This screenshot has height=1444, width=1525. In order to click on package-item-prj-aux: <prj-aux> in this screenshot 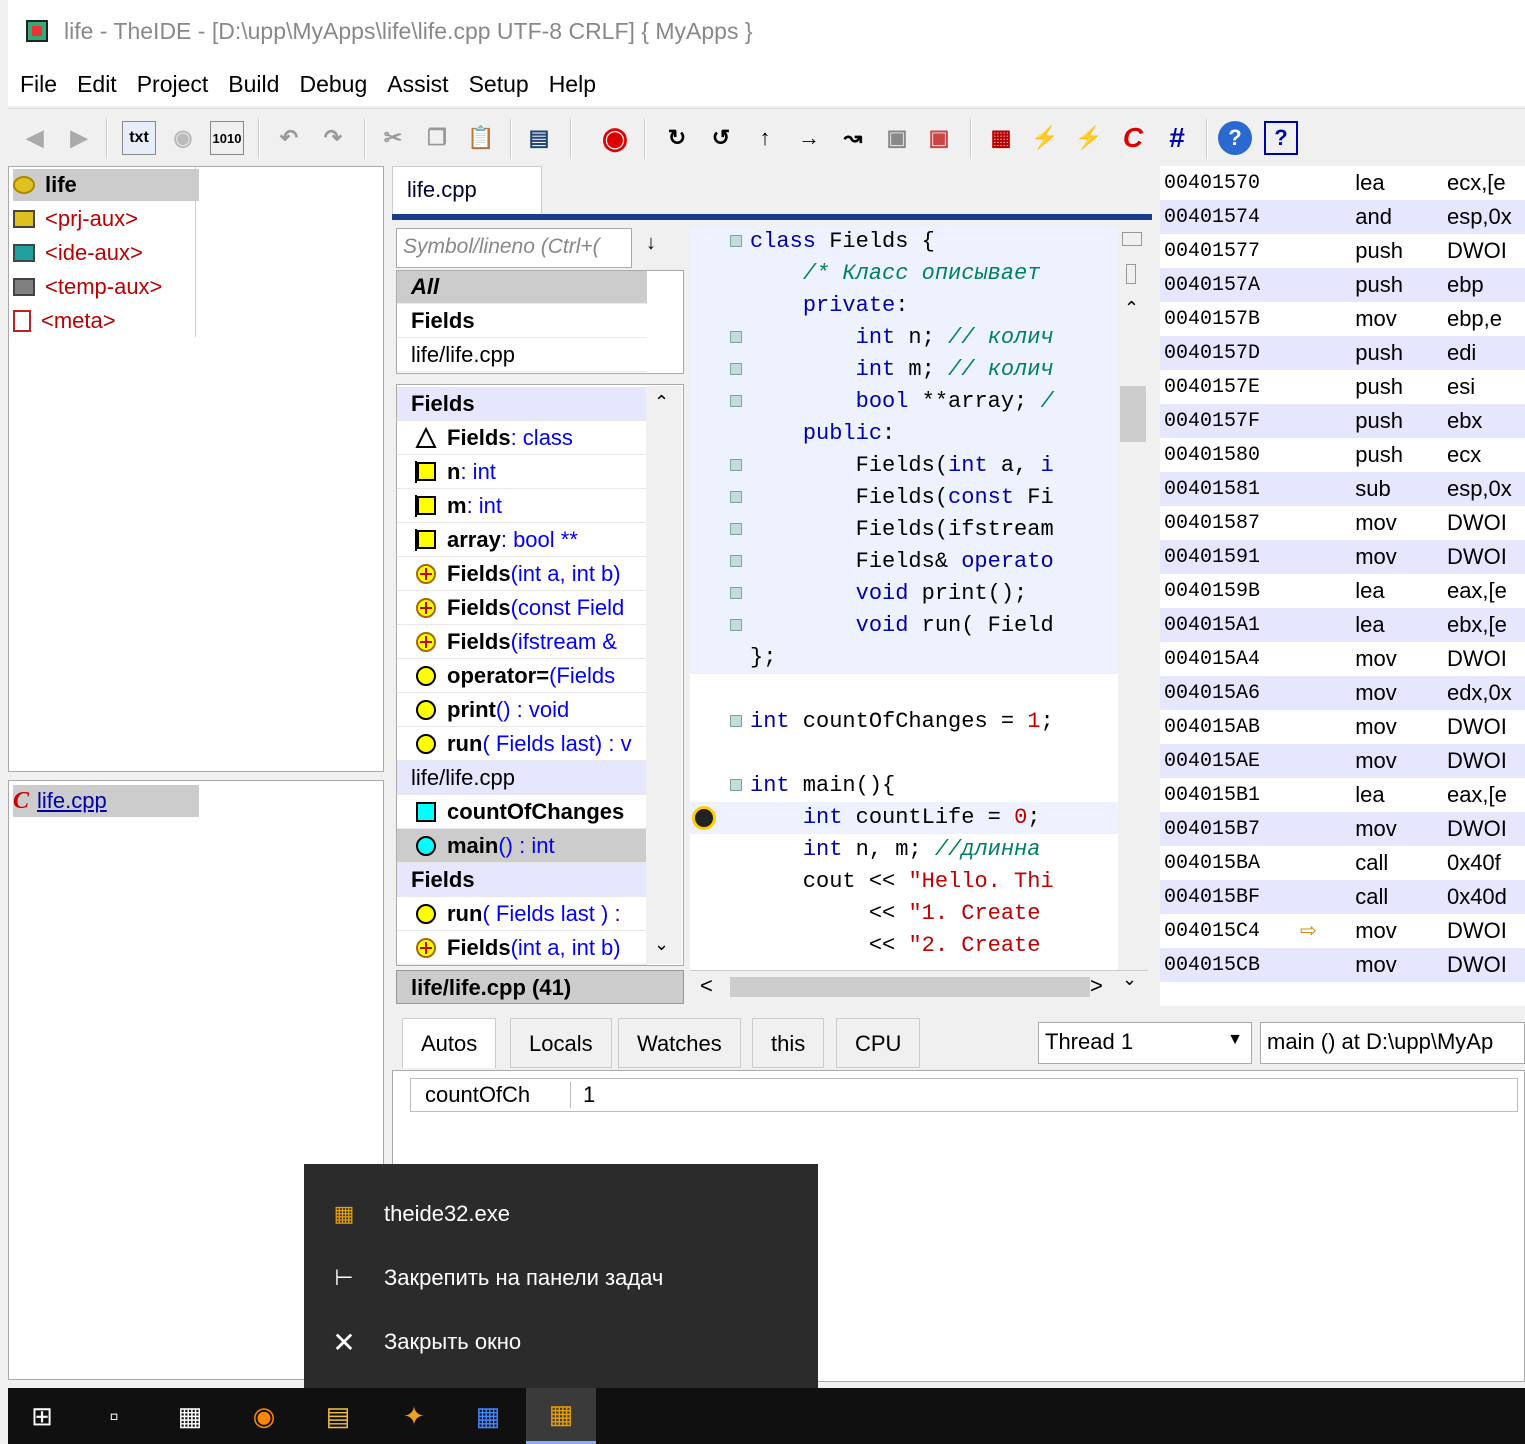, I will do `click(75, 219)`.